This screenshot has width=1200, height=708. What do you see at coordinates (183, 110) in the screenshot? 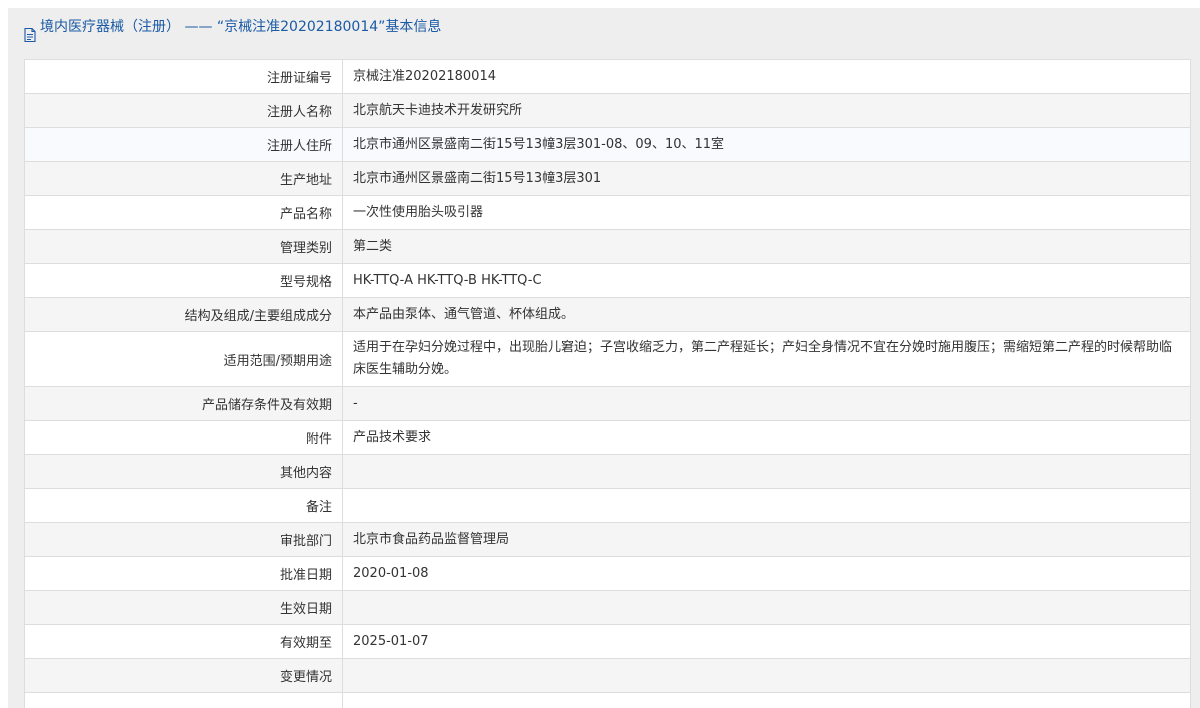
I see `row-label: 注册人名称` at bounding box center [183, 110].